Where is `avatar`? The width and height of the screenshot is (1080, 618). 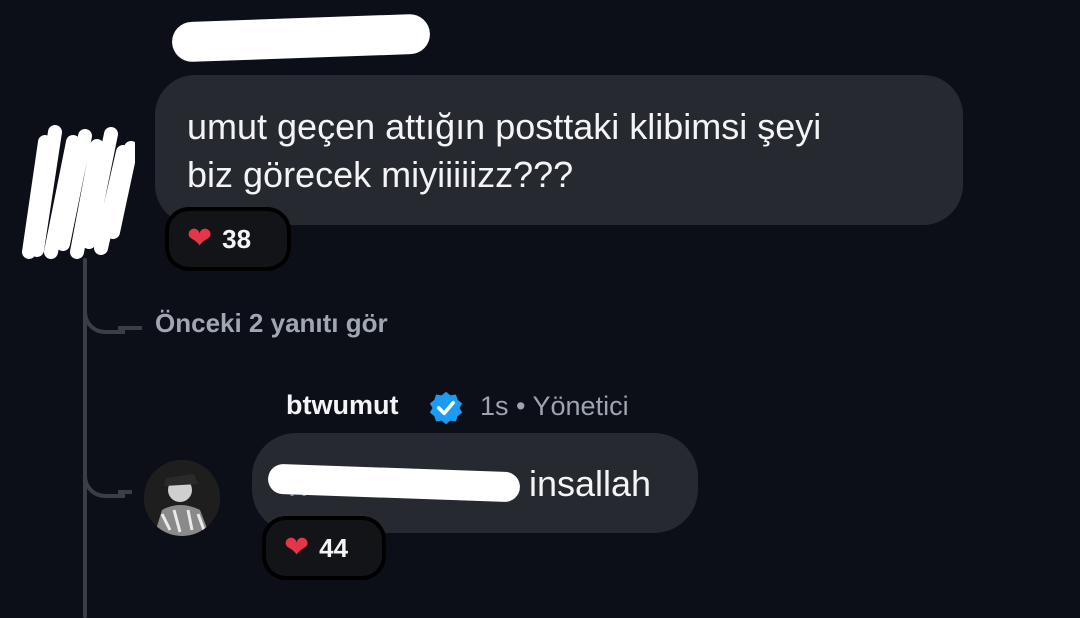
avatar is located at coordinates (182, 498).